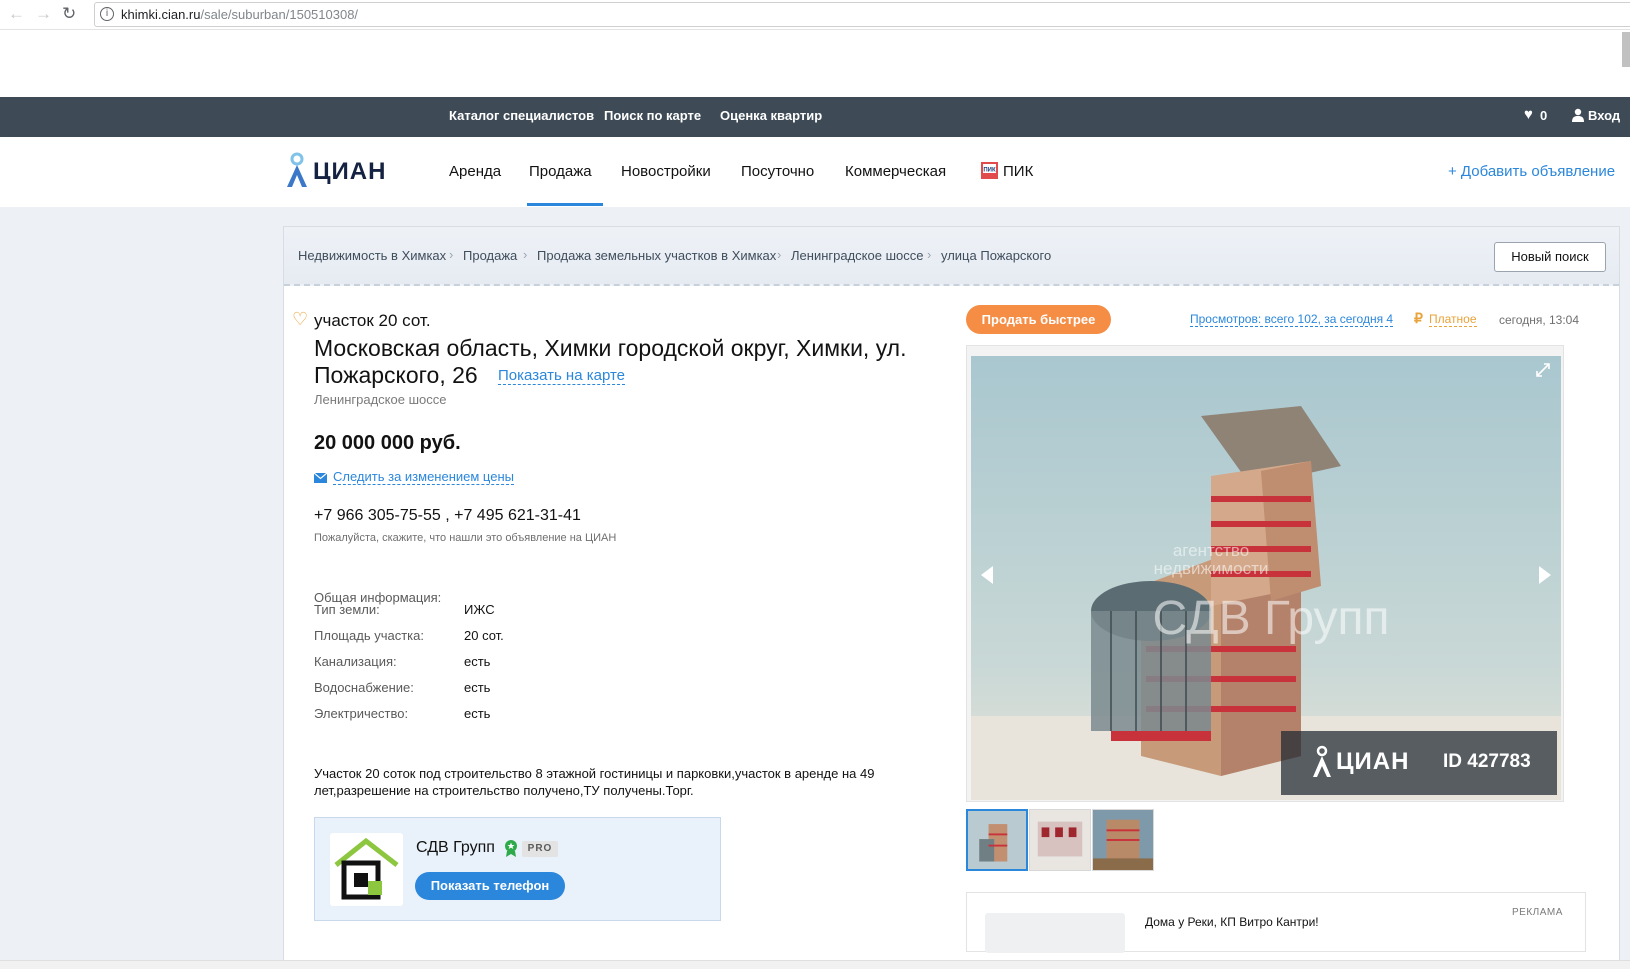  What do you see at coordinates (1211, 568) in the screenshot?
I see `svg-text: недвижимости` at bounding box center [1211, 568].